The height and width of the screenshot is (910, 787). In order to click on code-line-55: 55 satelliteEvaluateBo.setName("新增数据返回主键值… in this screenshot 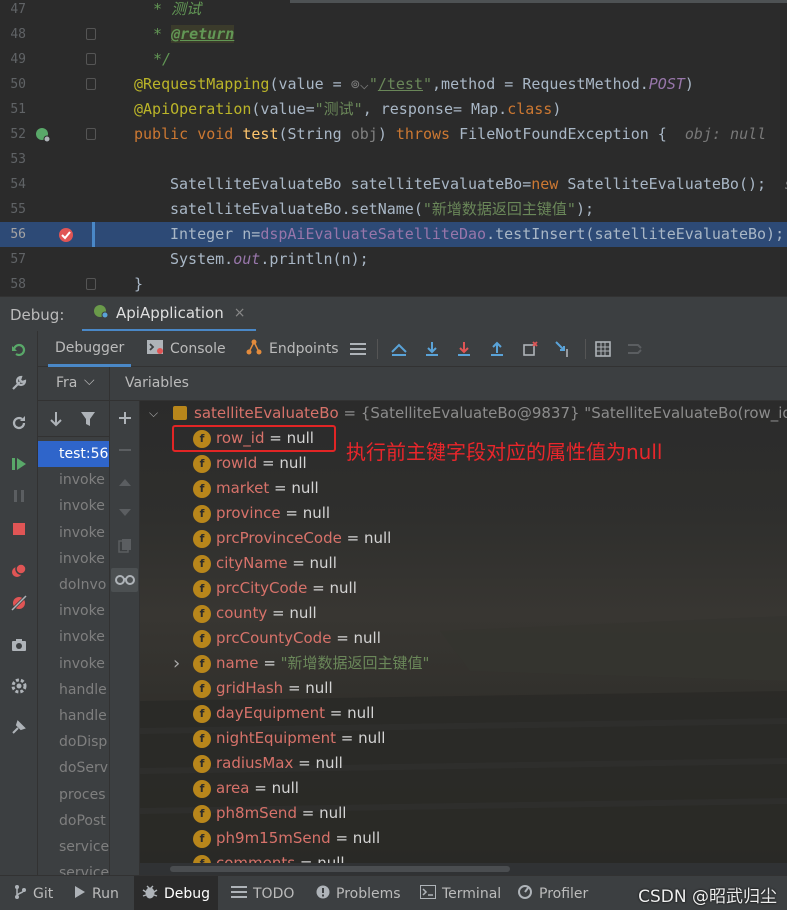, I will do `click(393, 209)`.